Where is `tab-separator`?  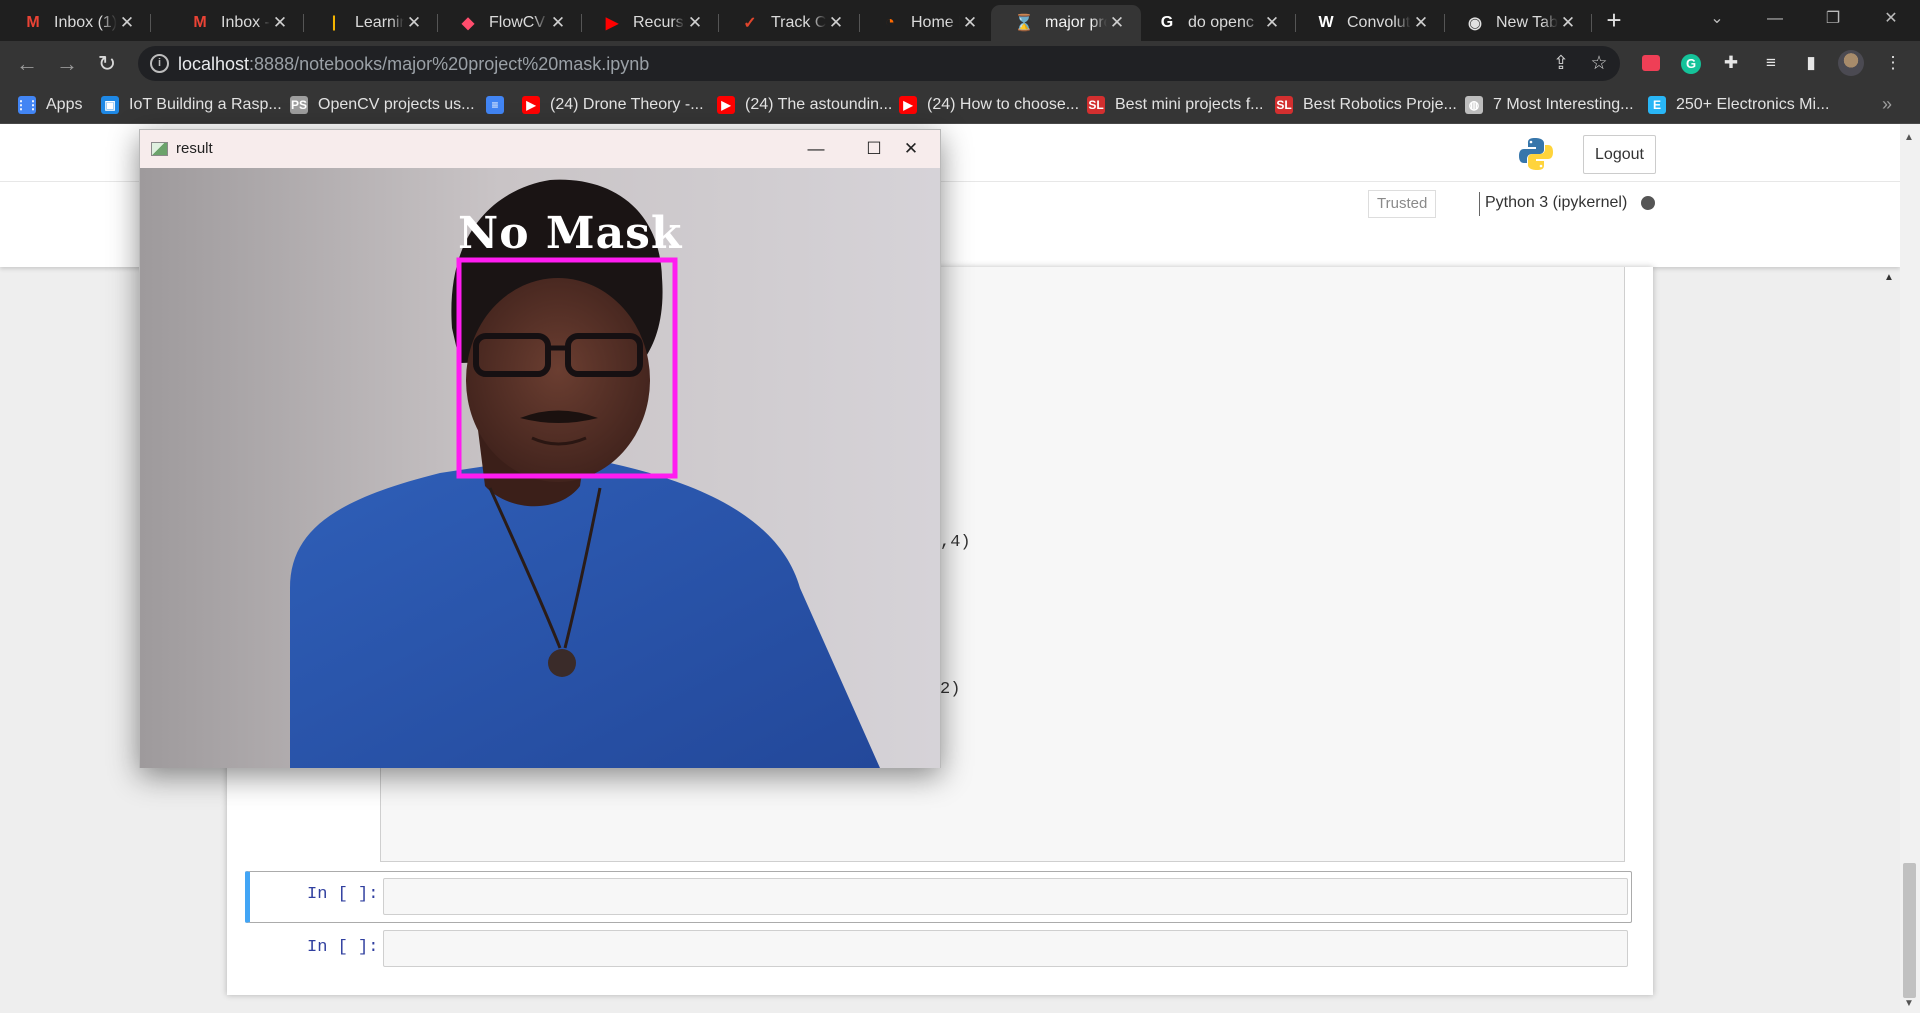
tab-separator is located at coordinates (150, 23).